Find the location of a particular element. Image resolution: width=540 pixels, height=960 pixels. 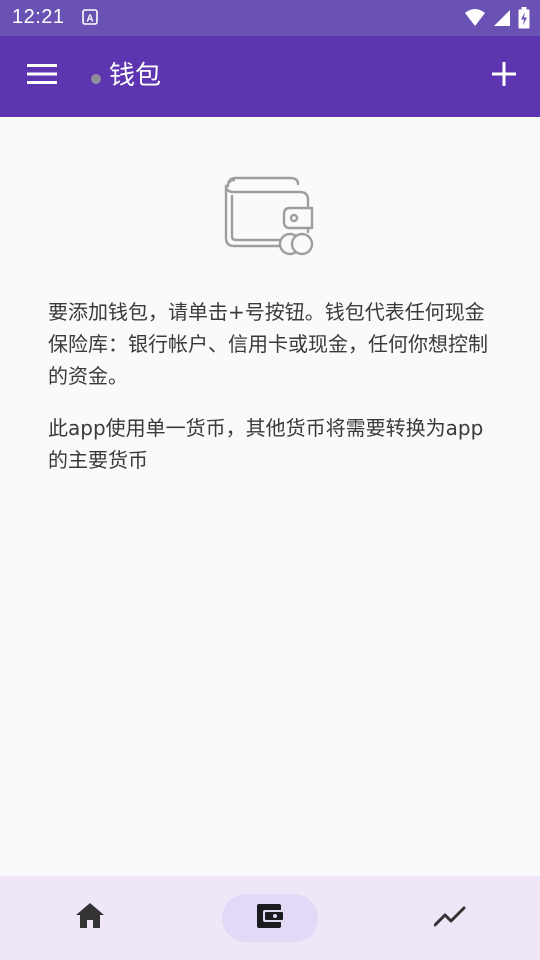

nav-home is located at coordinates (90, 918).